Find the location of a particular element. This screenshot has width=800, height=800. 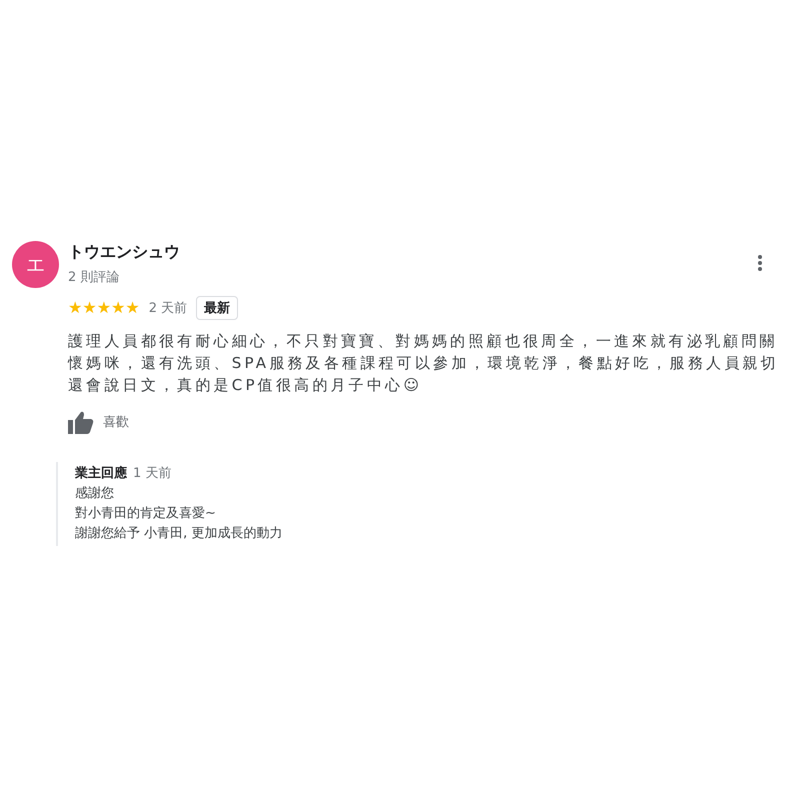

reply-text: 對小青田的肯定及喜愛~ is located at coordinates (146, 514).